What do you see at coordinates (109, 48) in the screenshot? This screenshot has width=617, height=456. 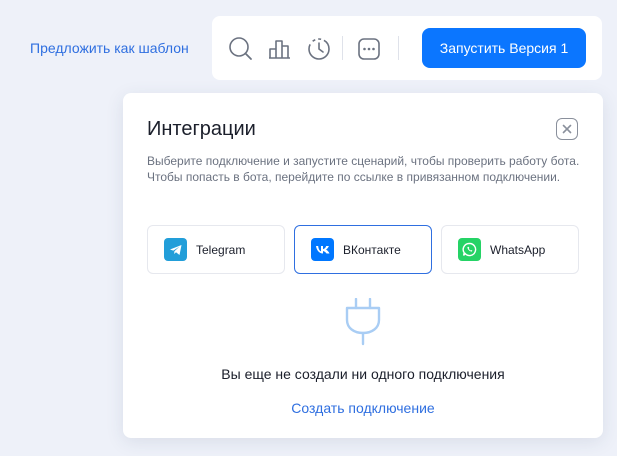 I see `suggest-template-link: Предложить как шаблон` at bounding box center [109, 48].